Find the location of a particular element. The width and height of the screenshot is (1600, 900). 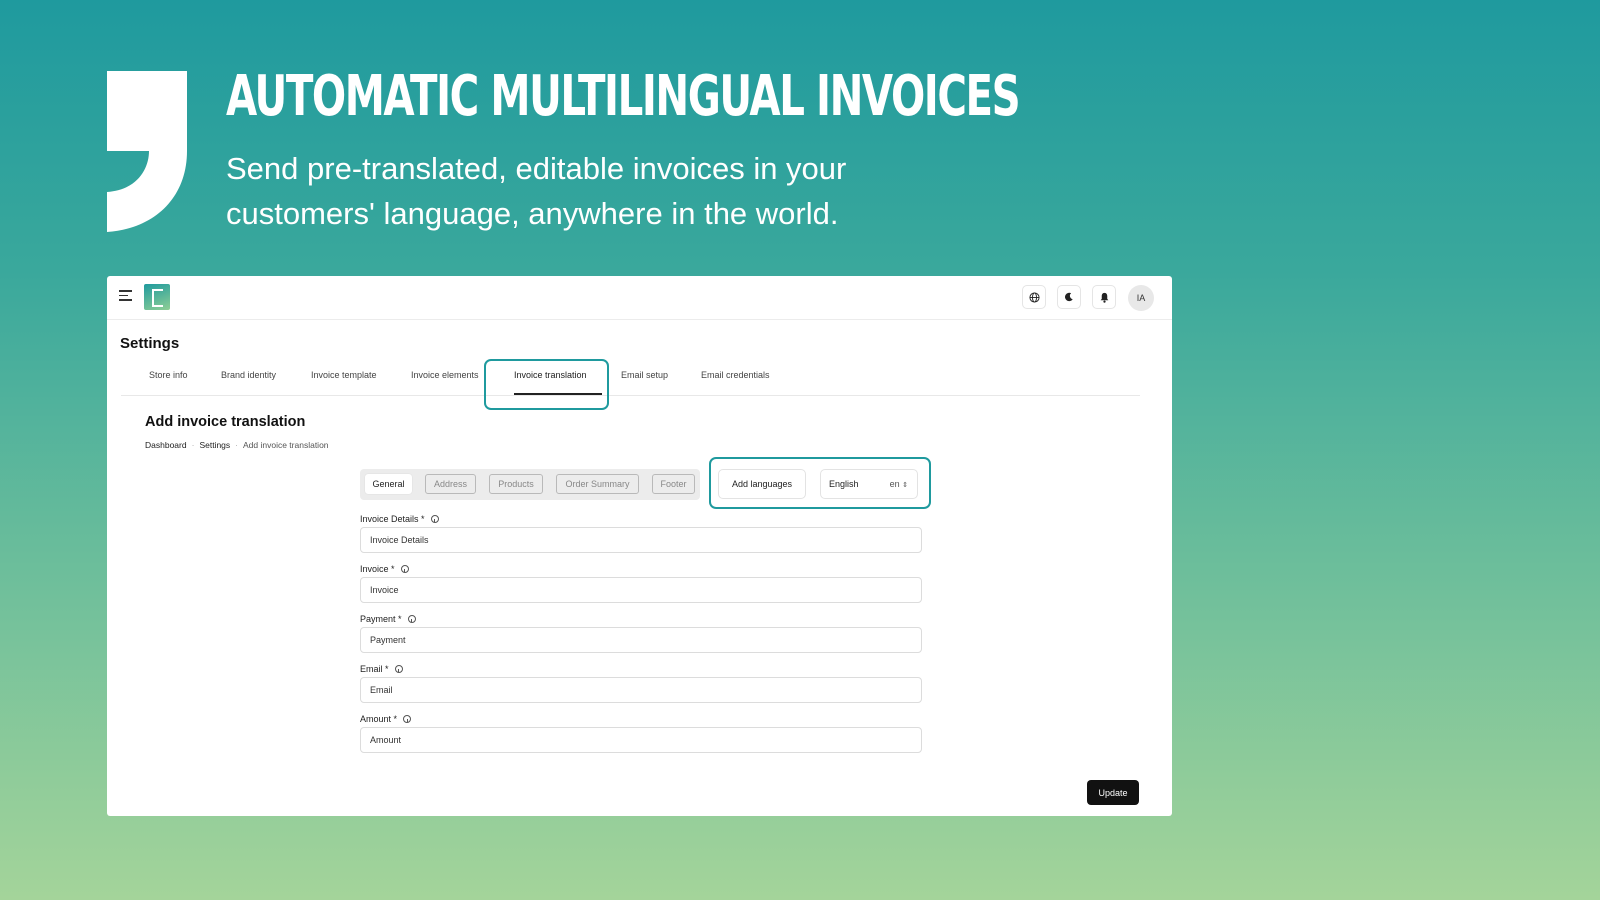

language-select: English en ⇕ is located at coordinates (869, 484).